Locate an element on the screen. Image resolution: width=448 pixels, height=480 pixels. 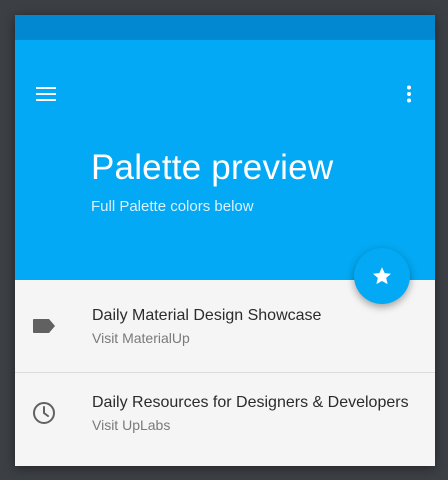
more-options-button is located at coordinates (409, 94).